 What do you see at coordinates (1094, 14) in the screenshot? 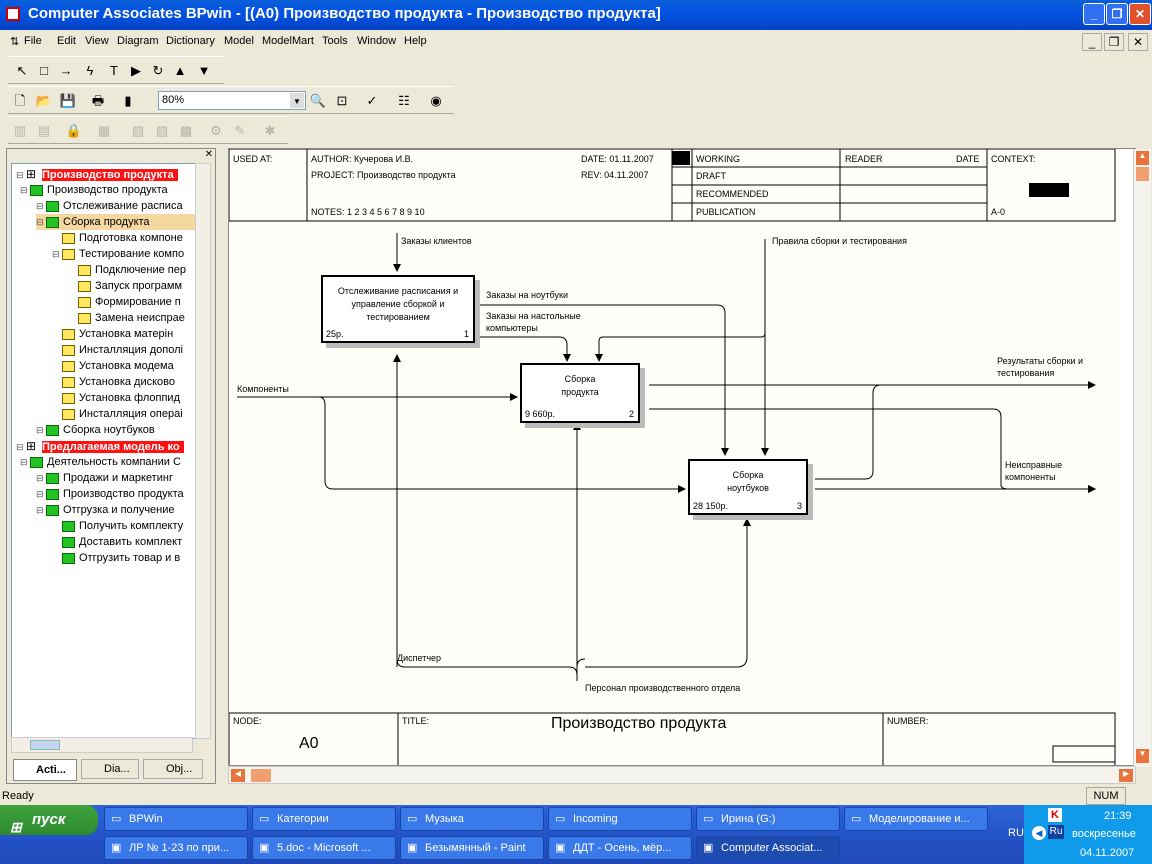
I see `minimize-button: _` at bounding box center [1094, 14].